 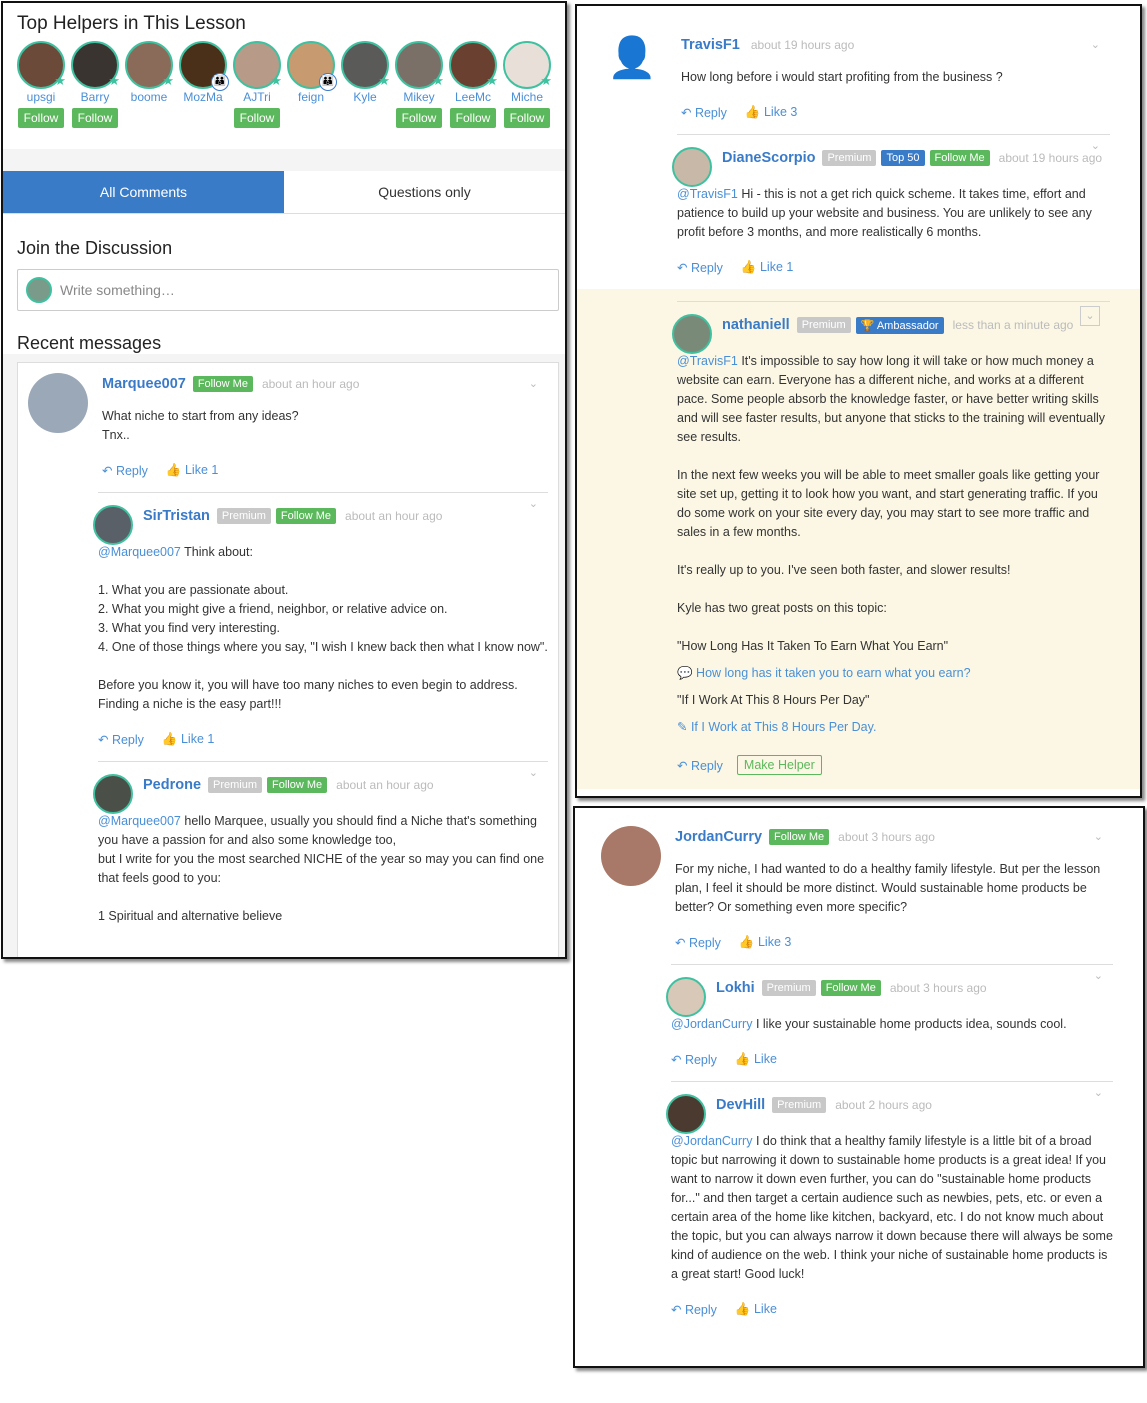 I want to click on helper-item: ★ LeeMc Follow, so click(x=473, y=84).